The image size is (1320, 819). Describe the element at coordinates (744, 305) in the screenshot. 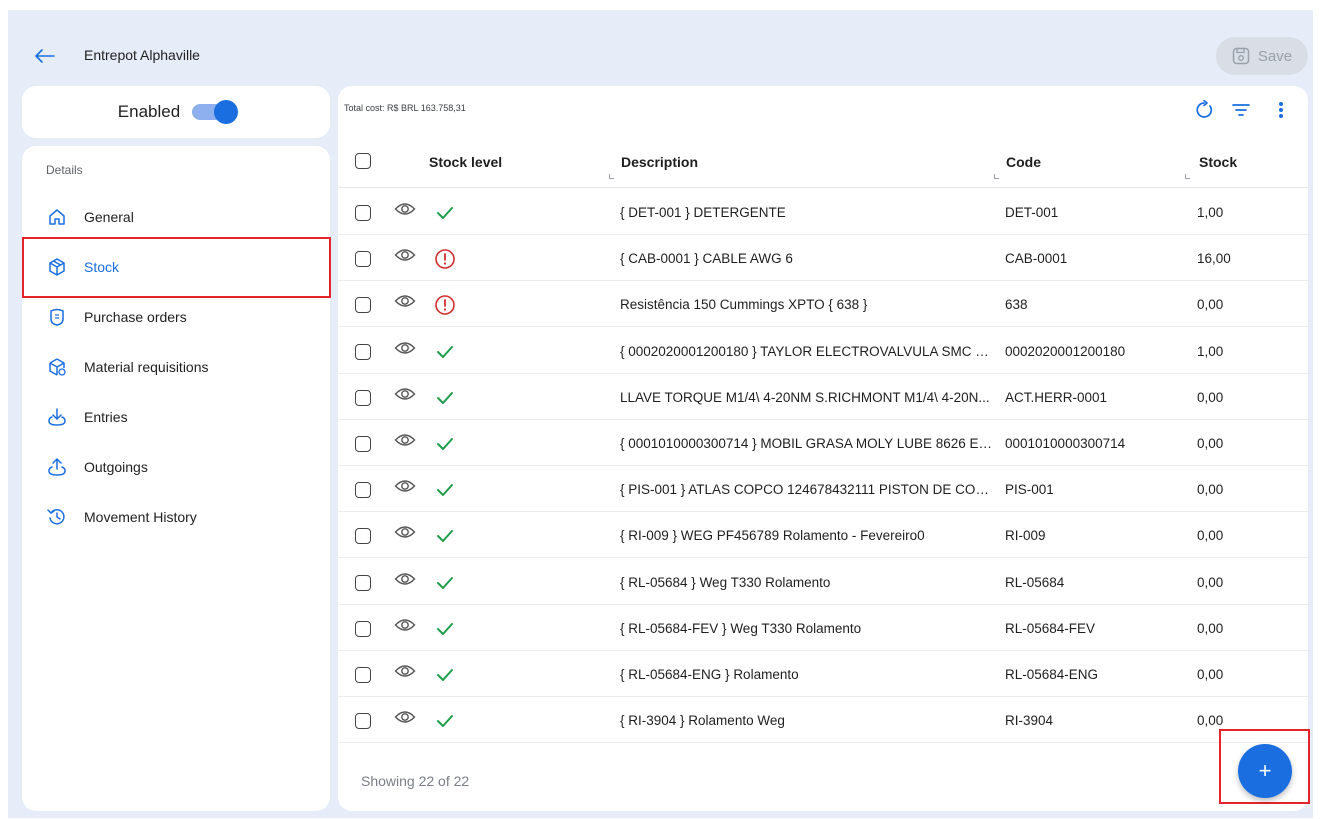

I see `row-description: Resistência 150 Cummings XPTO { 638 }` at that location.